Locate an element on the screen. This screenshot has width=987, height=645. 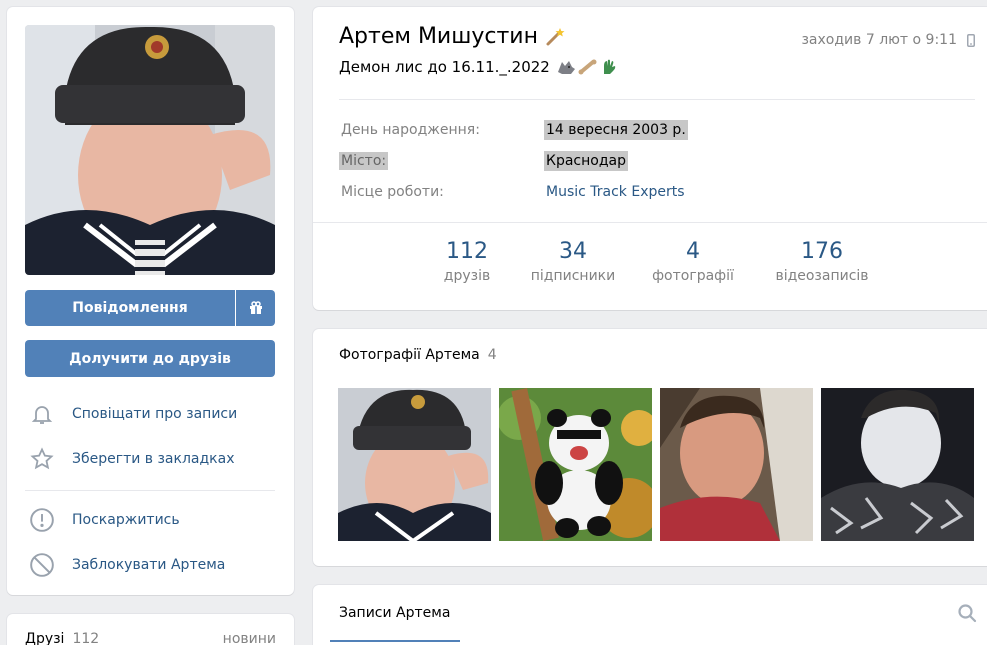
message-button: Повідомлення is located at coordinates (130, 308).